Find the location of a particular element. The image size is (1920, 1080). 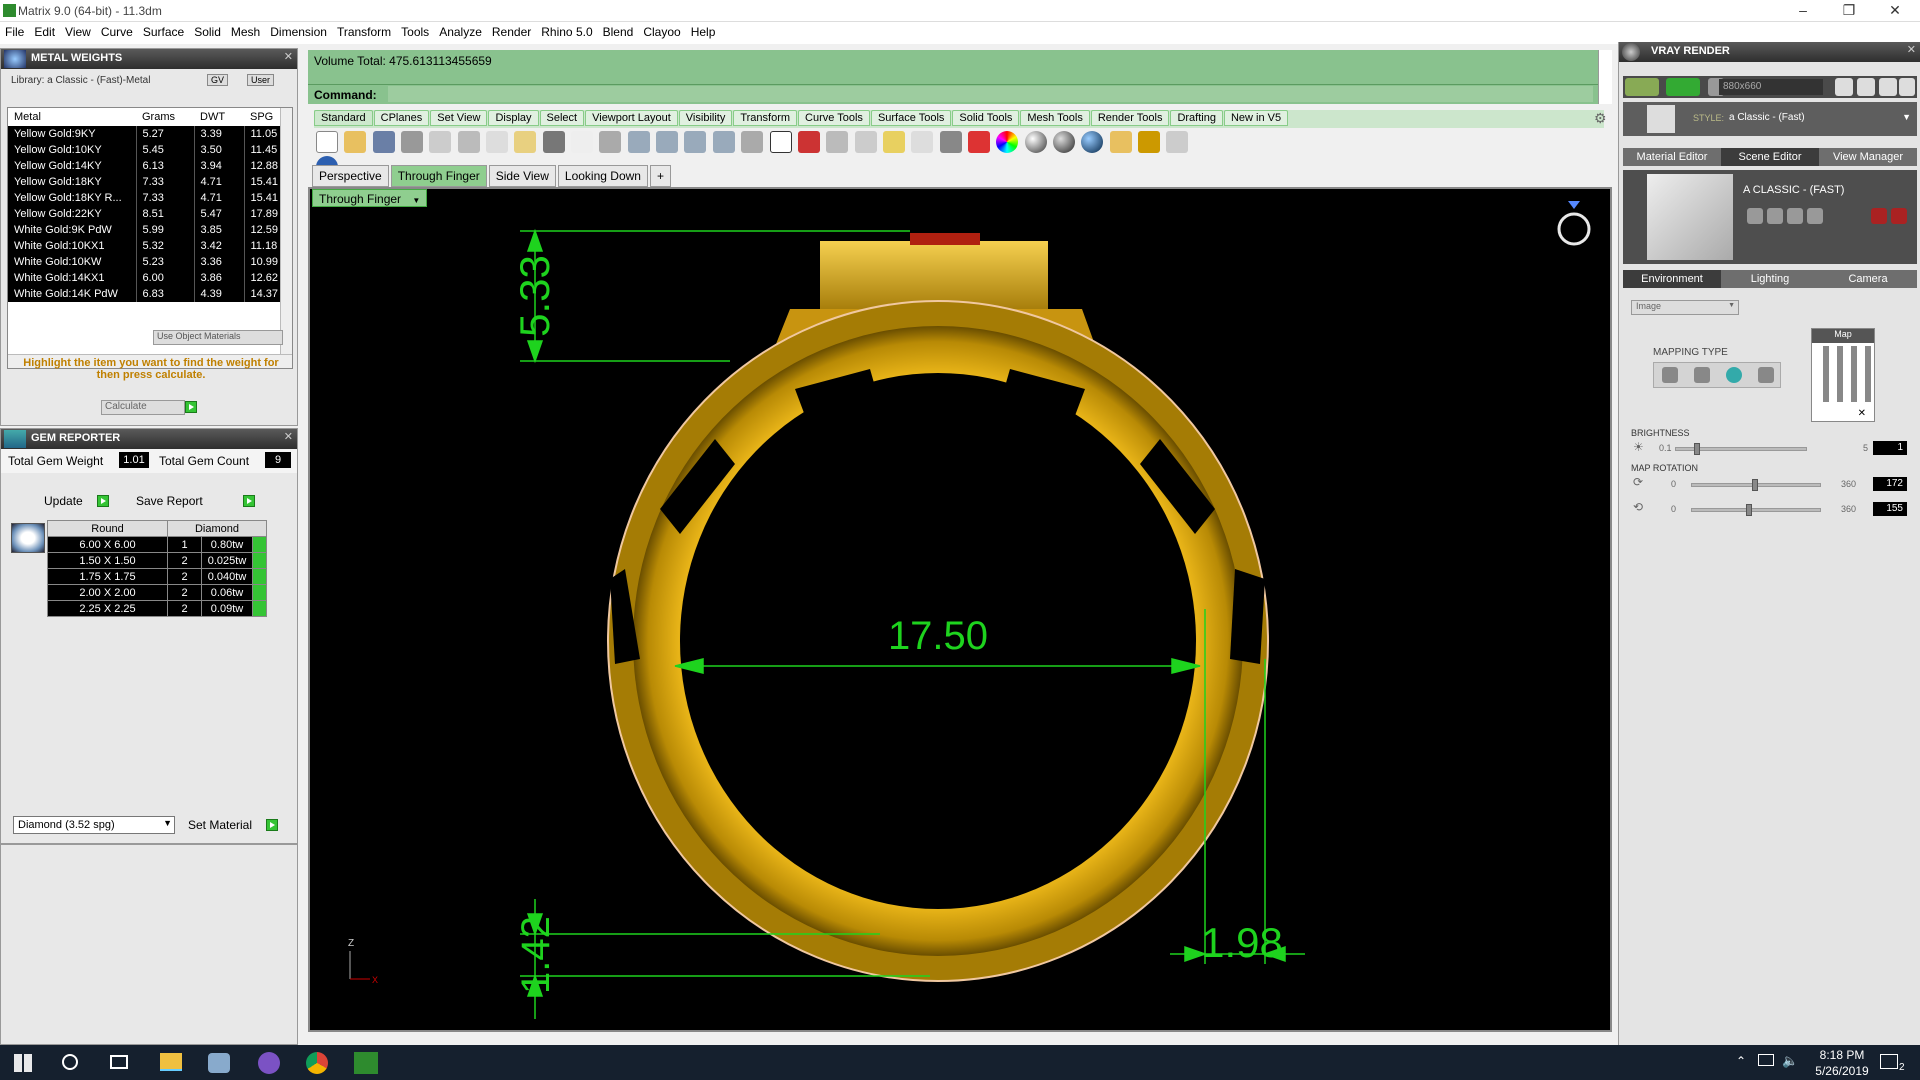

table-row: 2.00 X 2.00 2 0.06tw is located at coordinates (157, 592).